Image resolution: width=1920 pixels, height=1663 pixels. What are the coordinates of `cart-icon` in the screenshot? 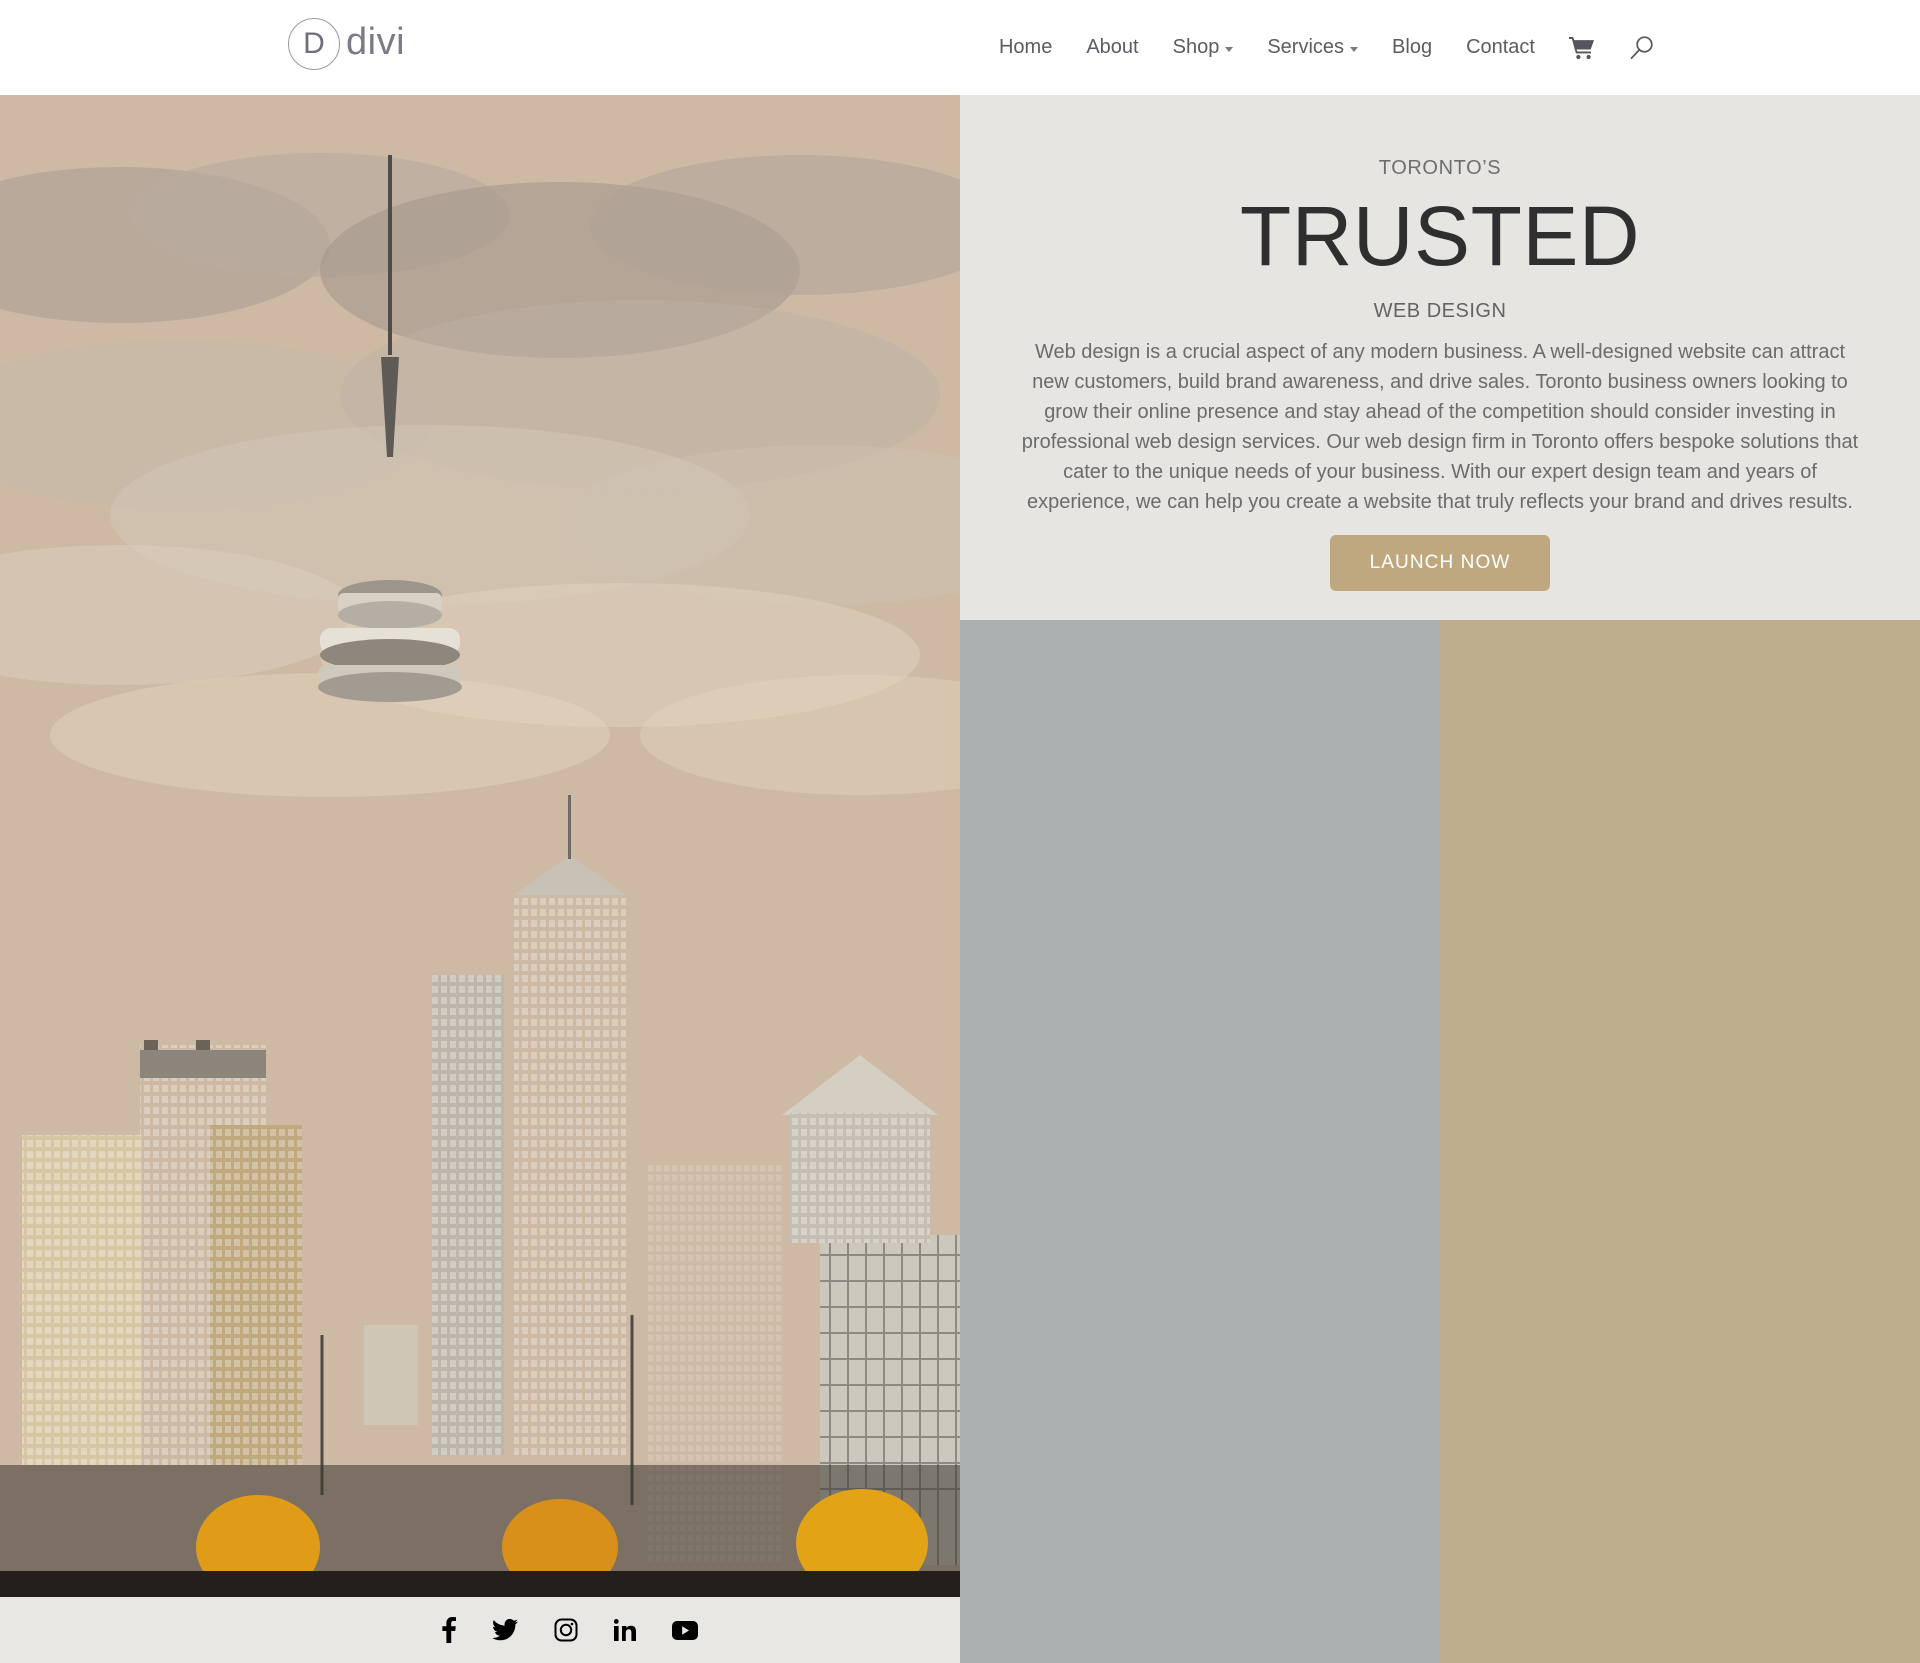 It's located at (1582, 48).